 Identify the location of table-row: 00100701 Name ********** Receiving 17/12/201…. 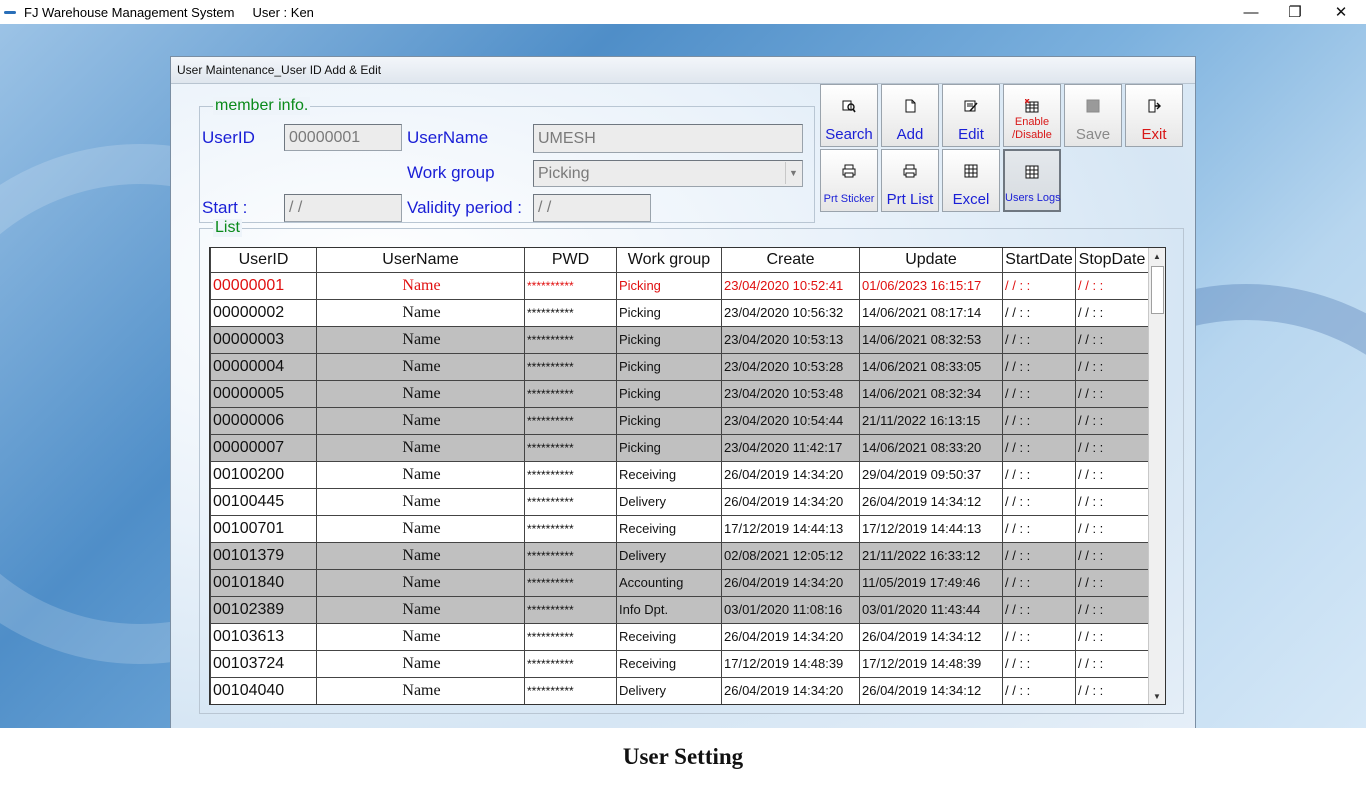
(679, 528).